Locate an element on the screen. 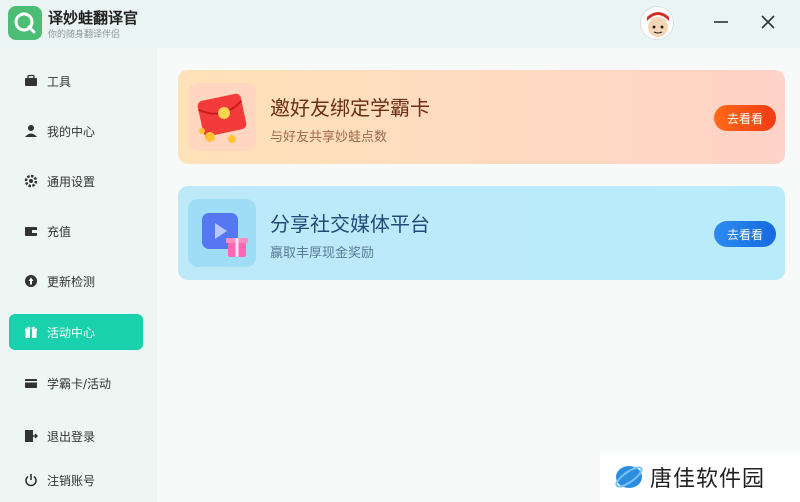 The image size is (800, 502). activity-card-invite: 邀好友绑定学霸卡 与好友共享妙蛙点数 去看看 is located at coordinates (481, 117).